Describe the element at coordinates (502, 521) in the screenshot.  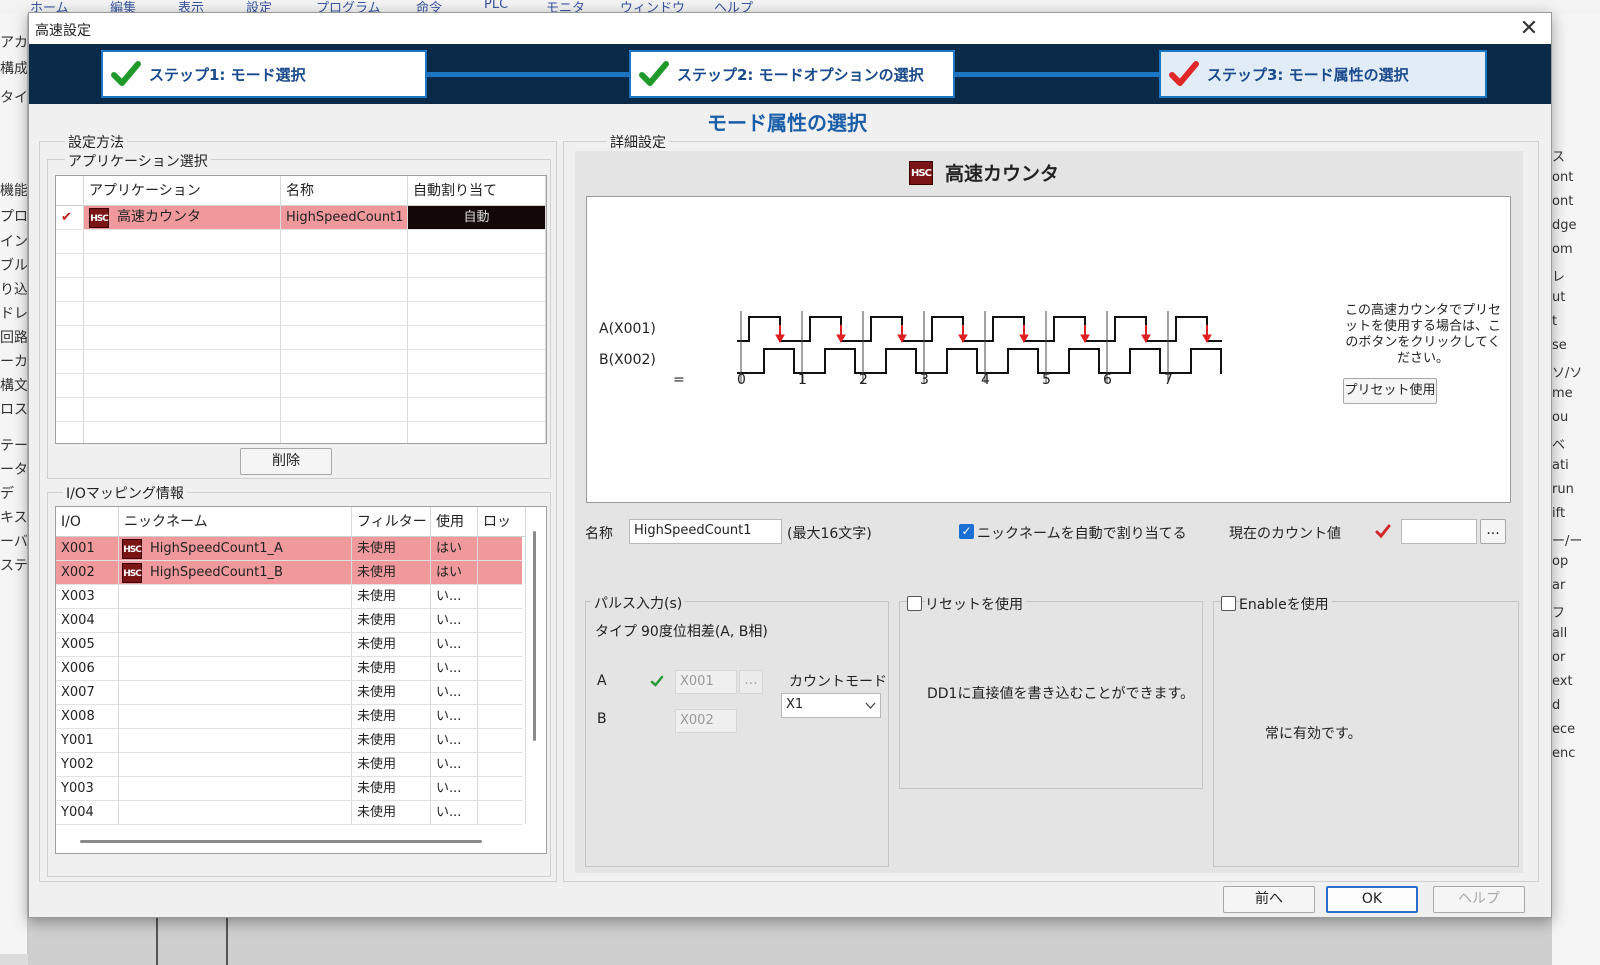
I see `io-header-cell: ロッ` at that location.